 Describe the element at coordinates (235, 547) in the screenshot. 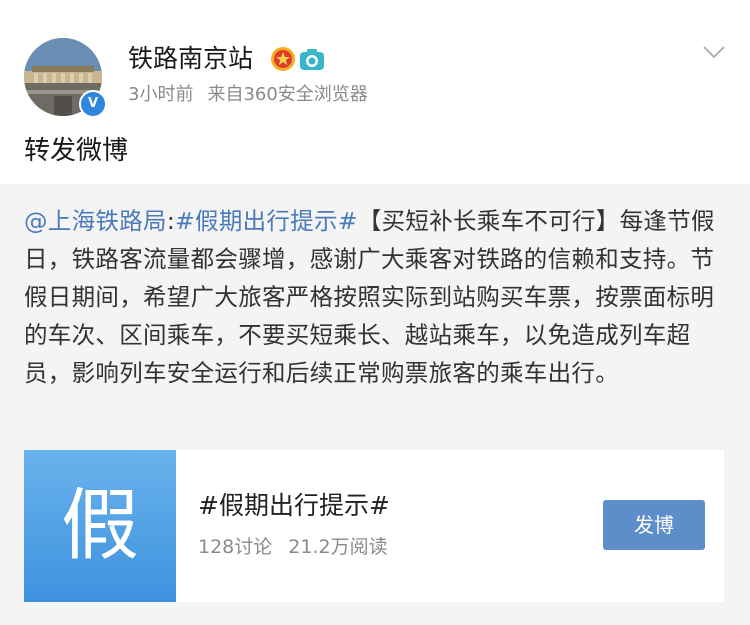

I see `discussion-count: 128讨论` at that location.